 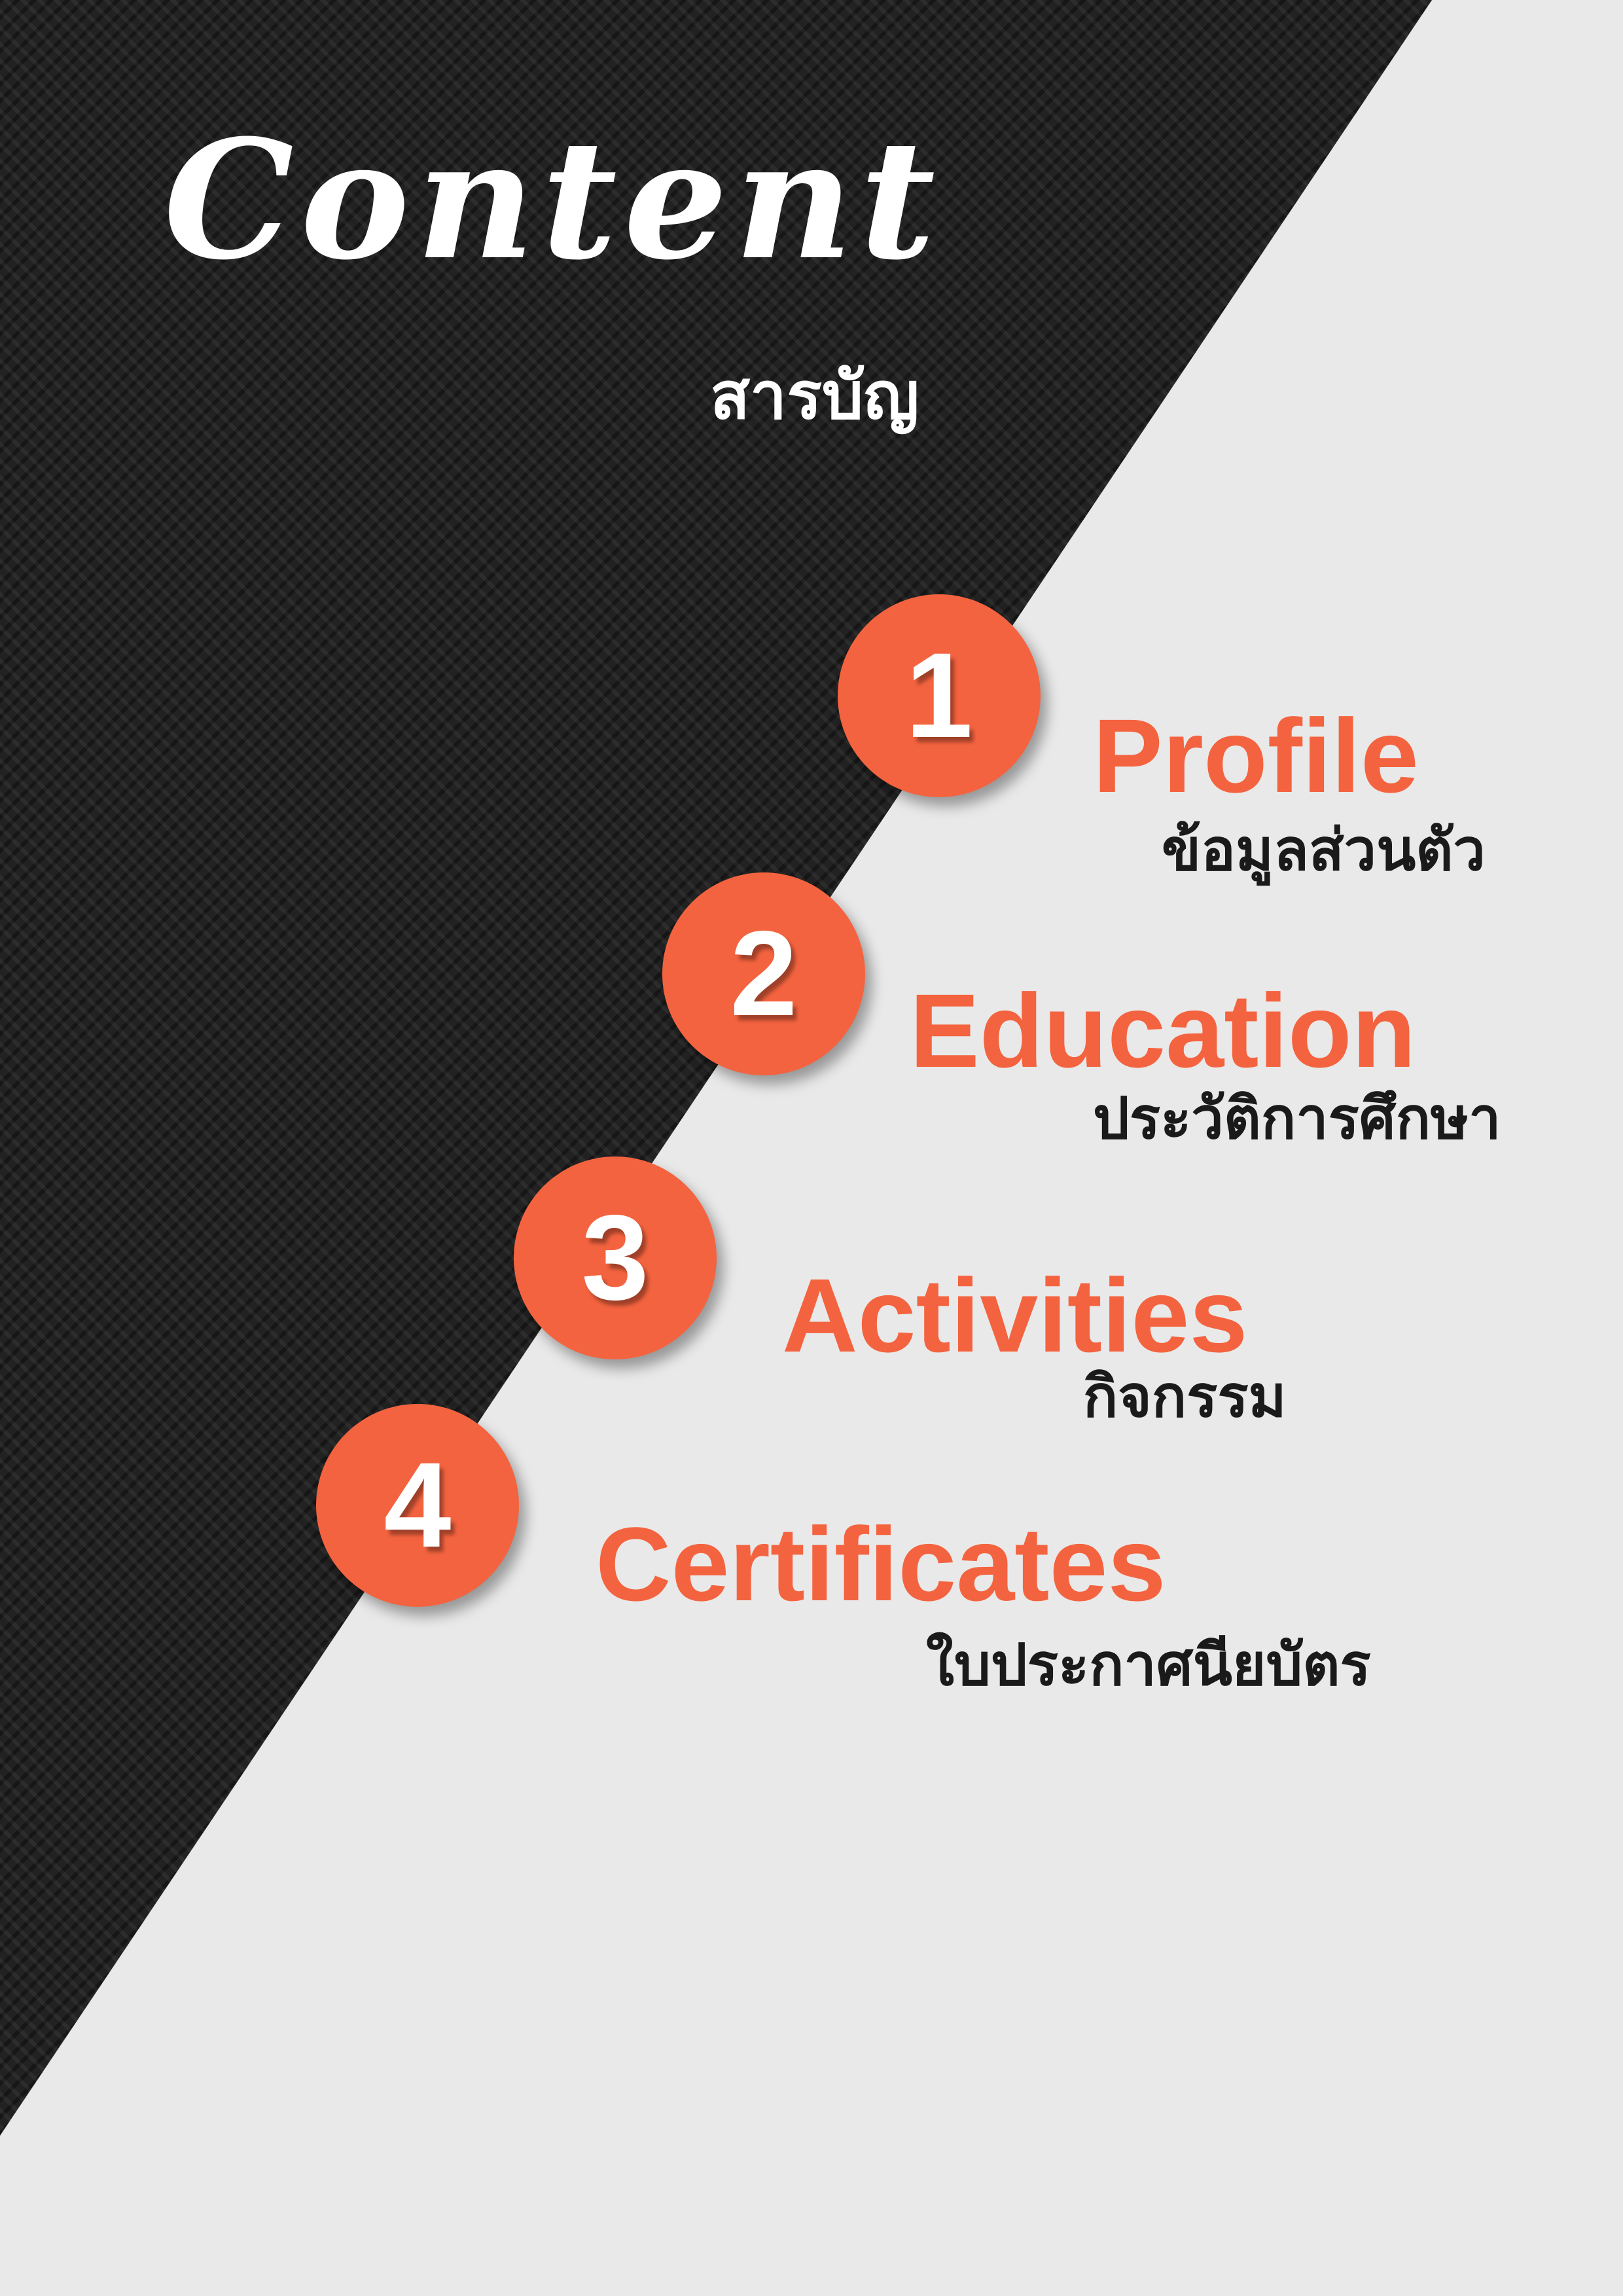 What do you see at coordinates (1297, 1118) in the screenshot?
I see `item-subtitle-education: ประวัติการศึกษา` at bounding box center [1297, 1118].